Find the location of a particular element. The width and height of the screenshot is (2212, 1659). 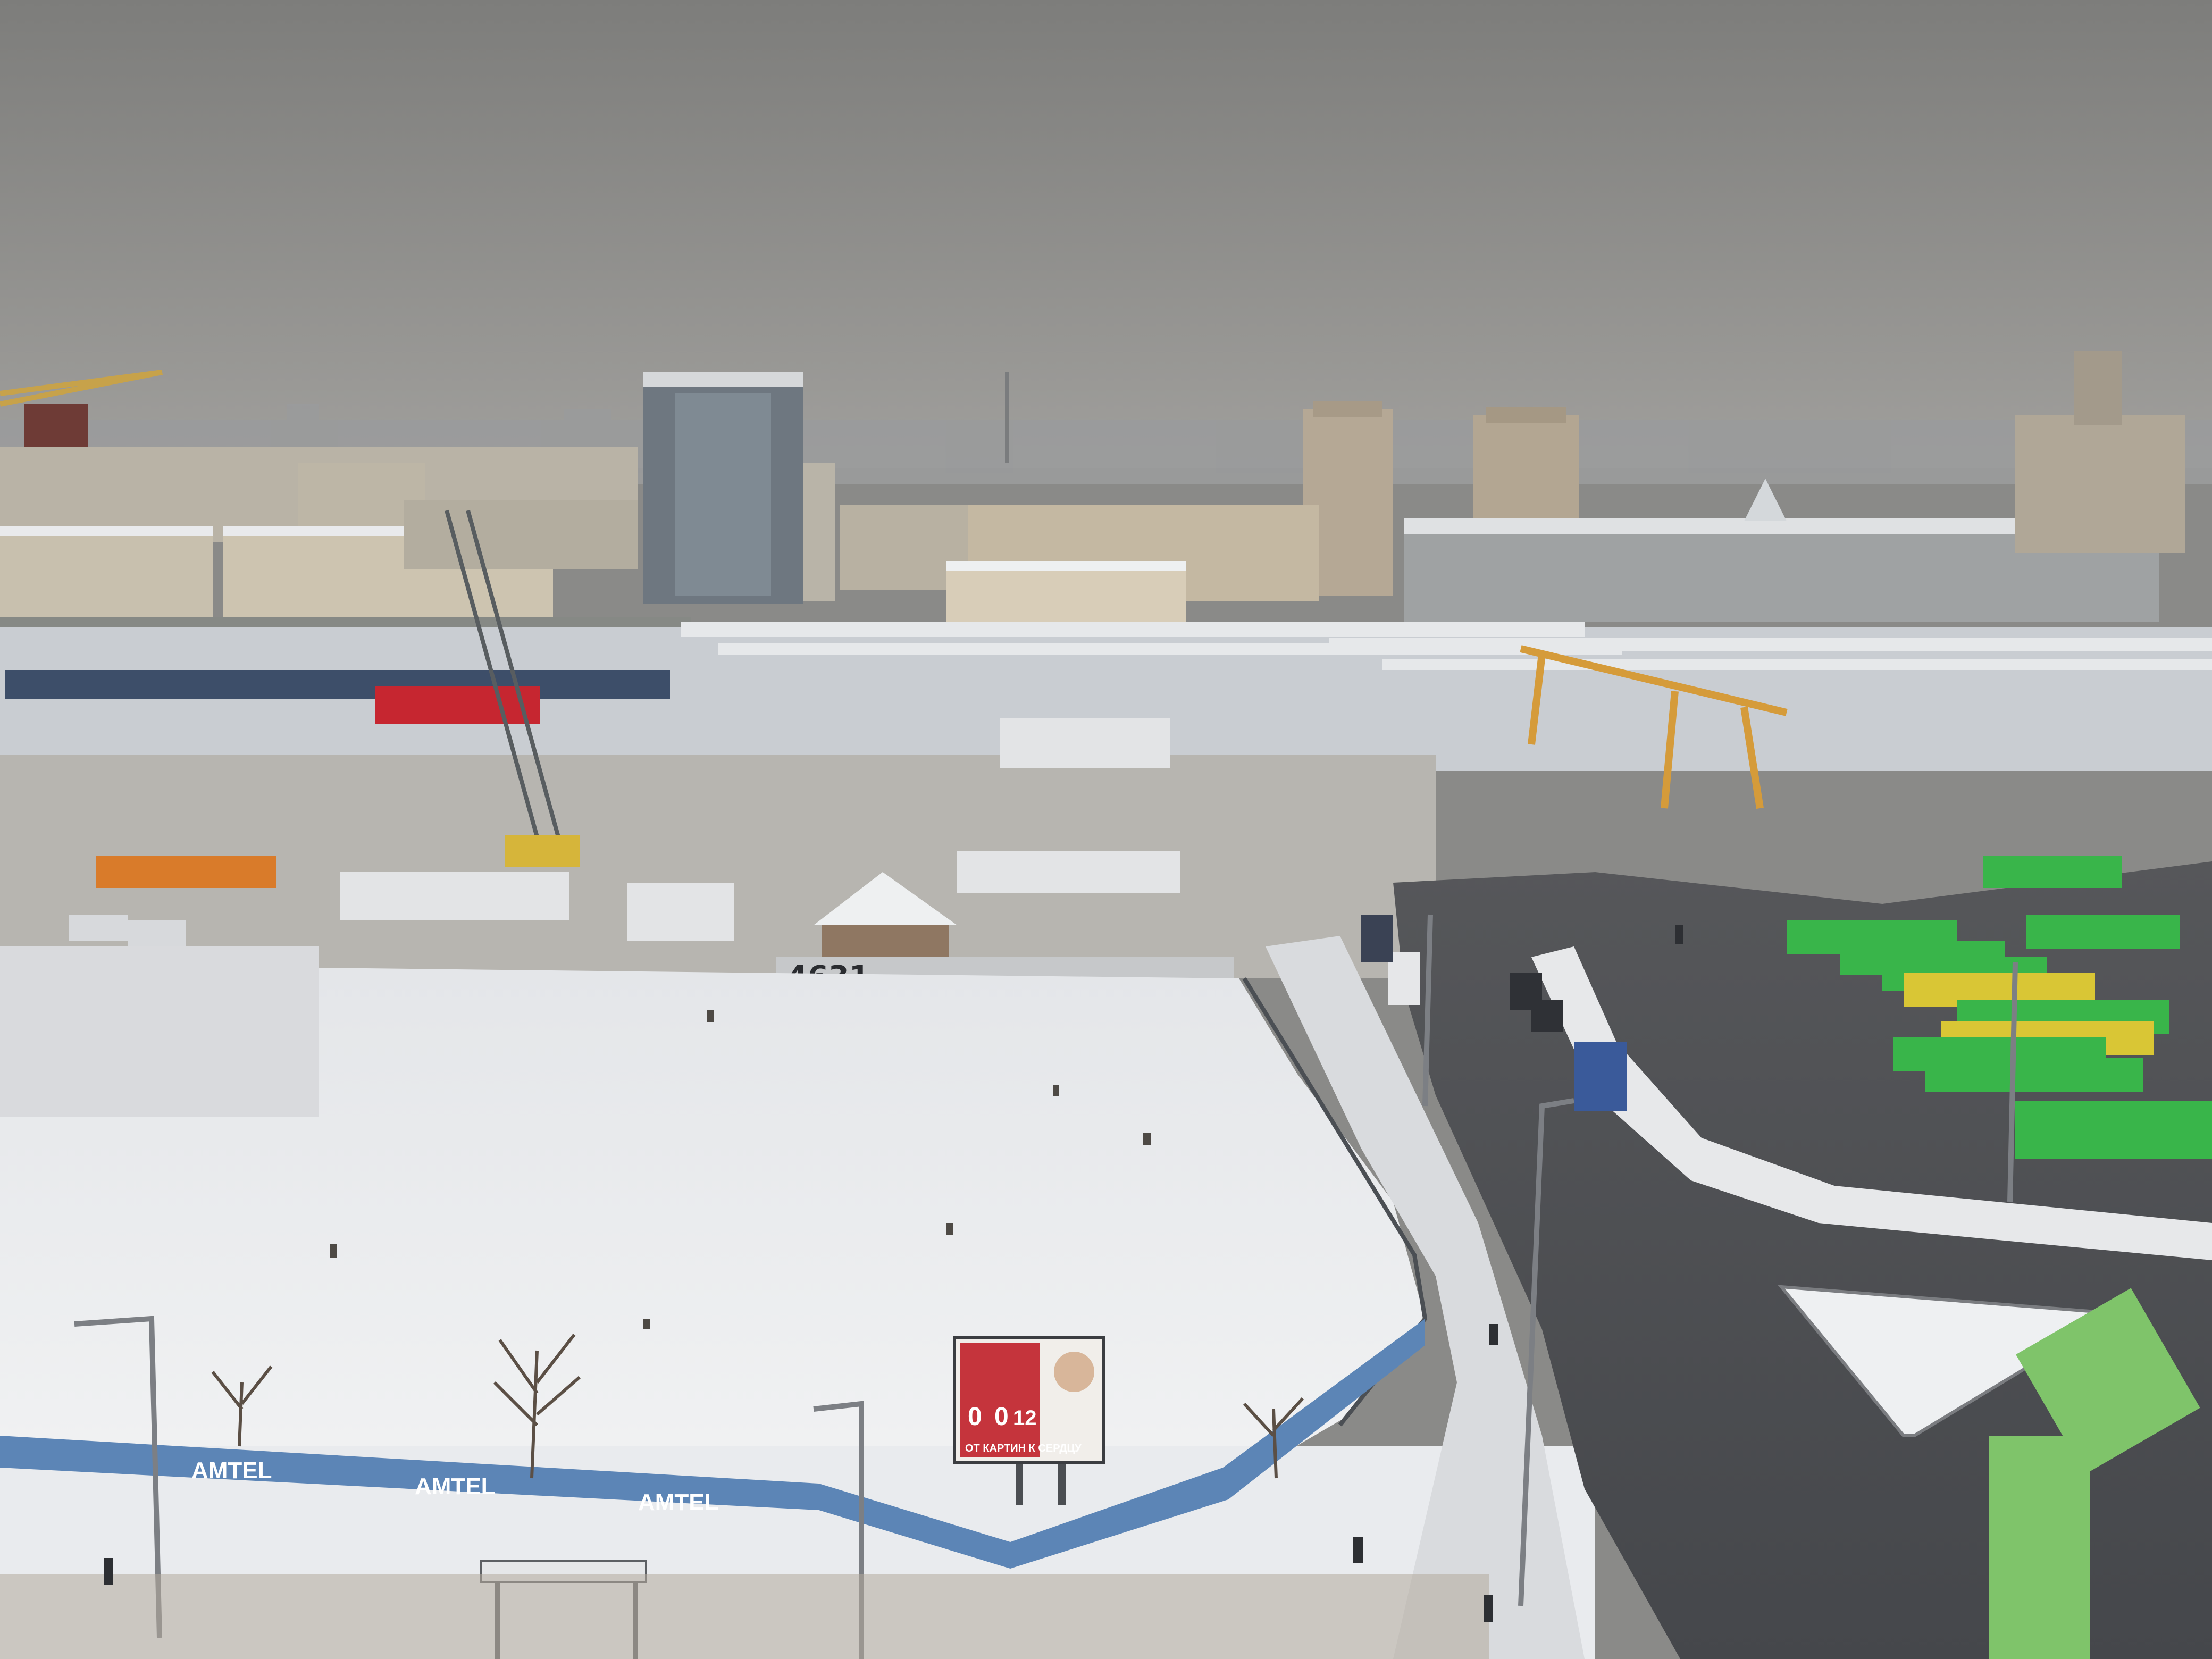

trolleybus-bottom is located at coordinates (2039, 1547).